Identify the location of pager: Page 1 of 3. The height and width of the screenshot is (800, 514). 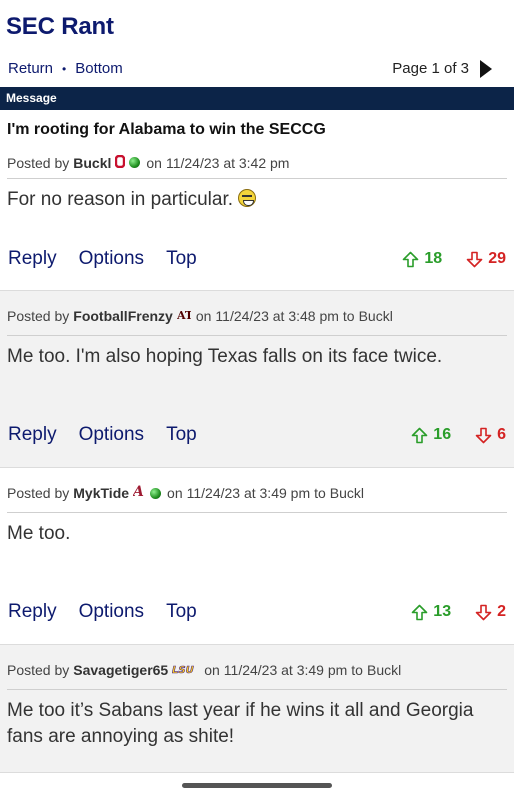
(449, 68).